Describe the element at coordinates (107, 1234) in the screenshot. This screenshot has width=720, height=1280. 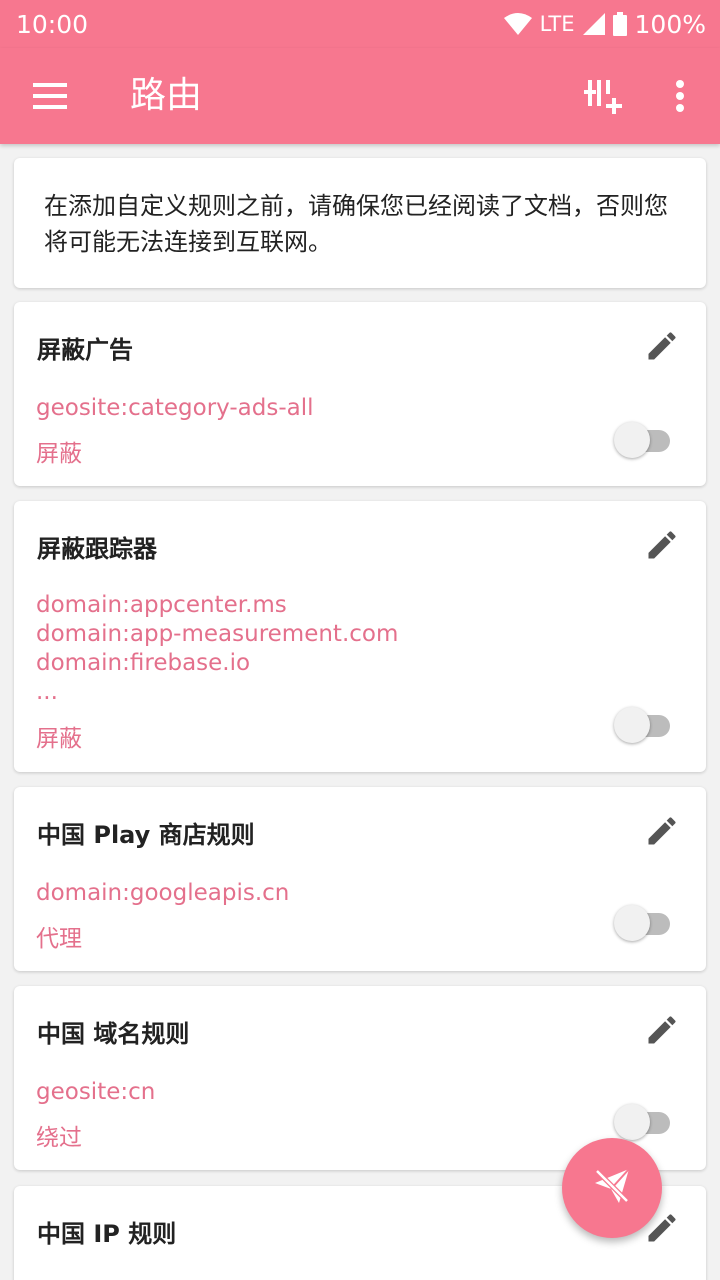
I see `rule-title: 中国 IP 规则` at that location.